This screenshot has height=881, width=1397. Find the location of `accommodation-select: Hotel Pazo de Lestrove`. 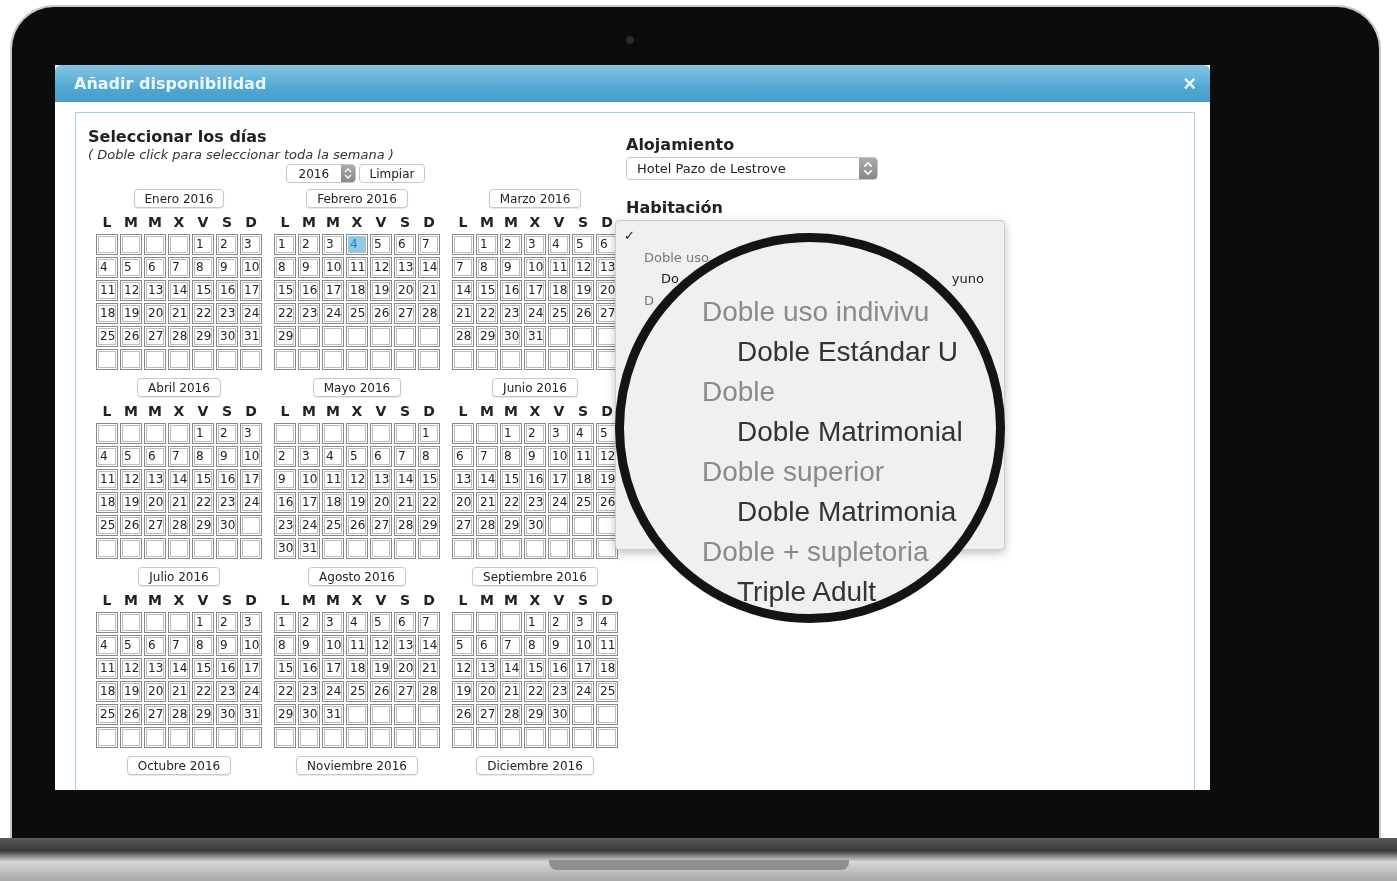

accommodation-select: Hotel Pazo de Lestrove is located at coordinates (752, 168).